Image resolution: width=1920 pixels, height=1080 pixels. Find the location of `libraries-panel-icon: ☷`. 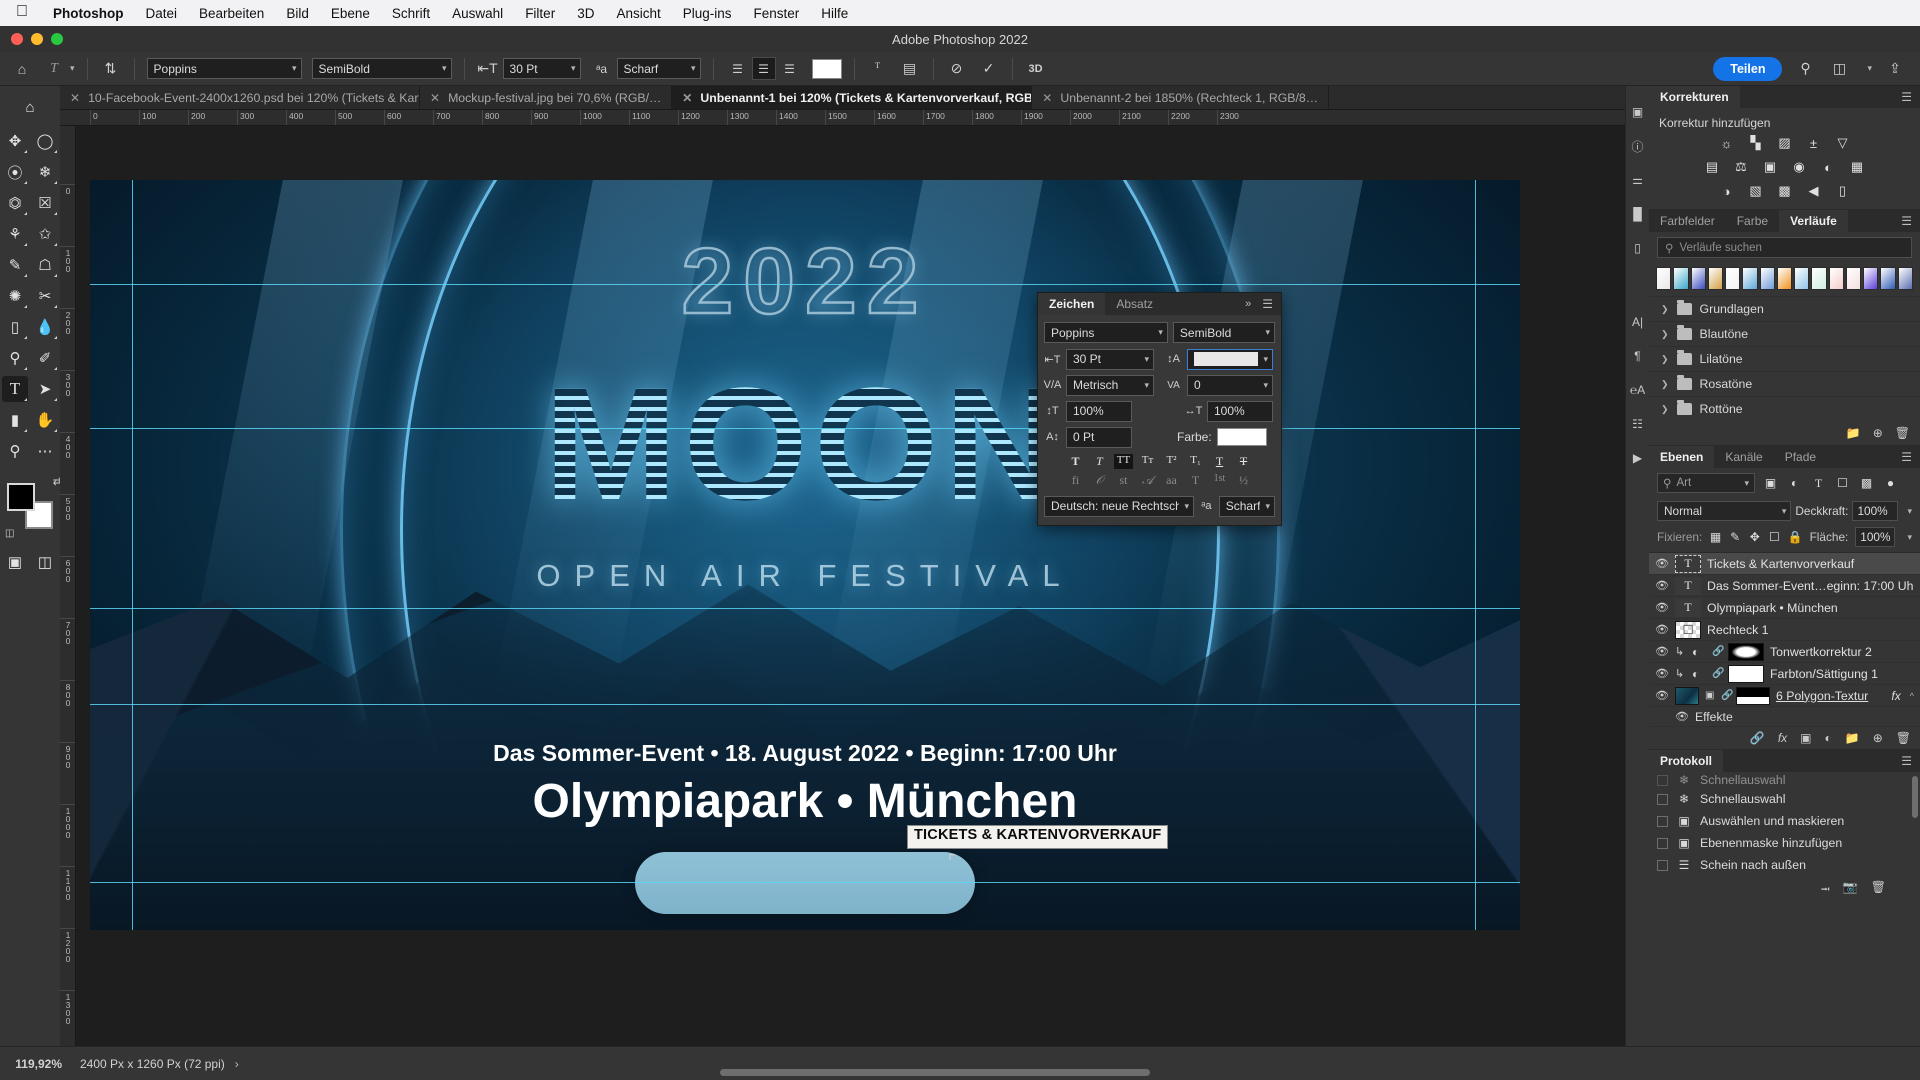

libraries-panel-icon: ☷ is located at coordinates (1638, 424).